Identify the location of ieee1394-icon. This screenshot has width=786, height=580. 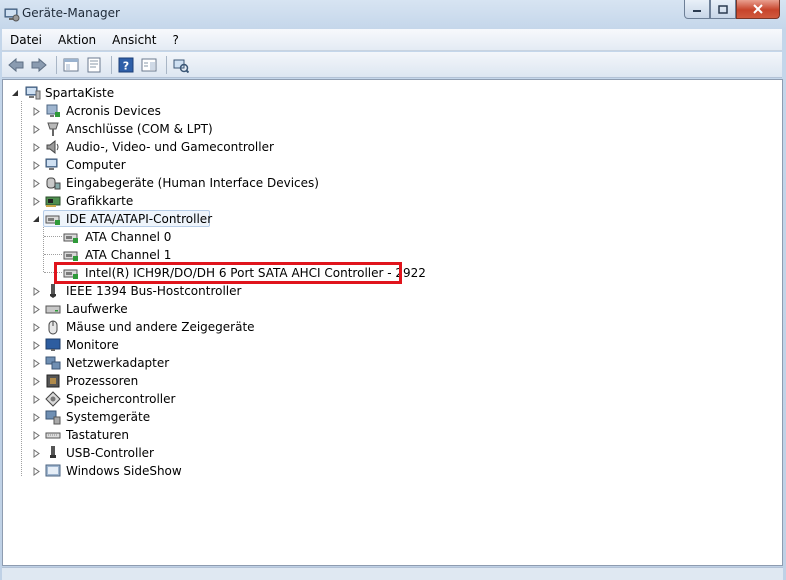
(53, 291).